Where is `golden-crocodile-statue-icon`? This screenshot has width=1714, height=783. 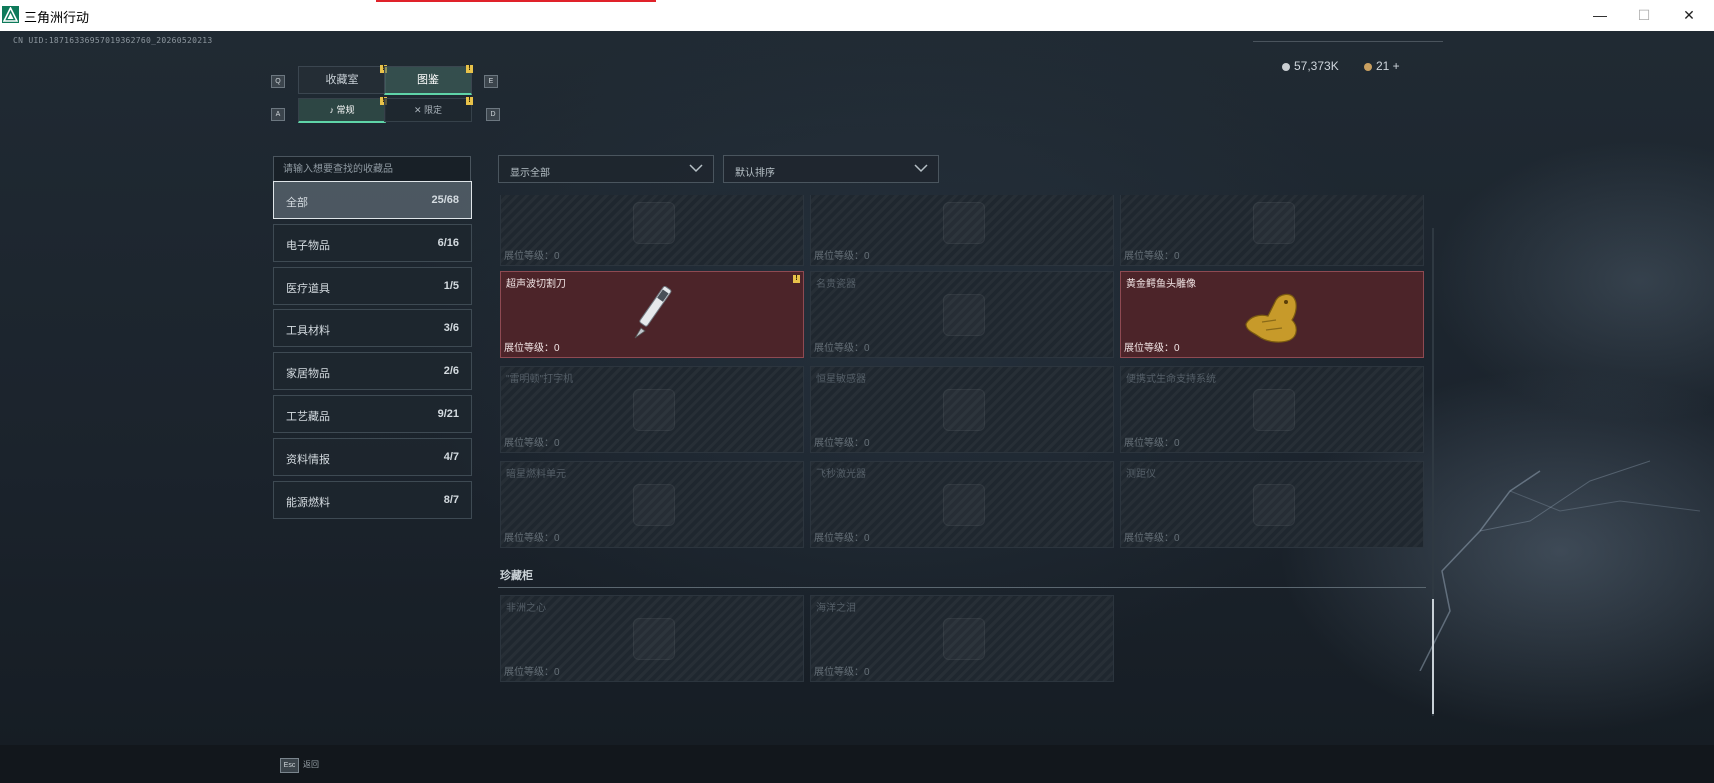
golden-crocodile-statue-icon is located at coordinates (1271, 318).